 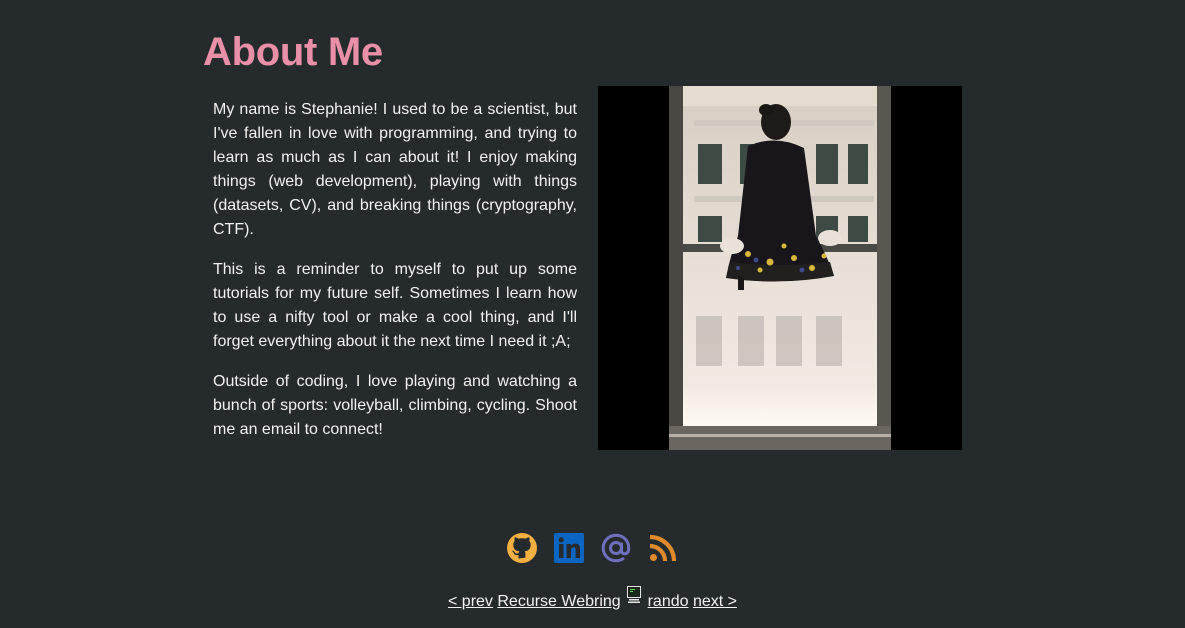 I want to click on github-icon, so click(x=522, y=548).